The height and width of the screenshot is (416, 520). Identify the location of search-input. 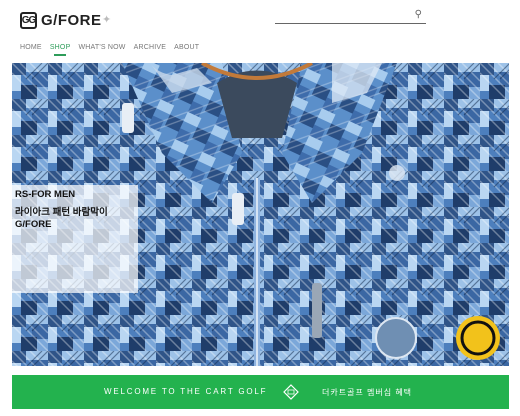
(340, 16).